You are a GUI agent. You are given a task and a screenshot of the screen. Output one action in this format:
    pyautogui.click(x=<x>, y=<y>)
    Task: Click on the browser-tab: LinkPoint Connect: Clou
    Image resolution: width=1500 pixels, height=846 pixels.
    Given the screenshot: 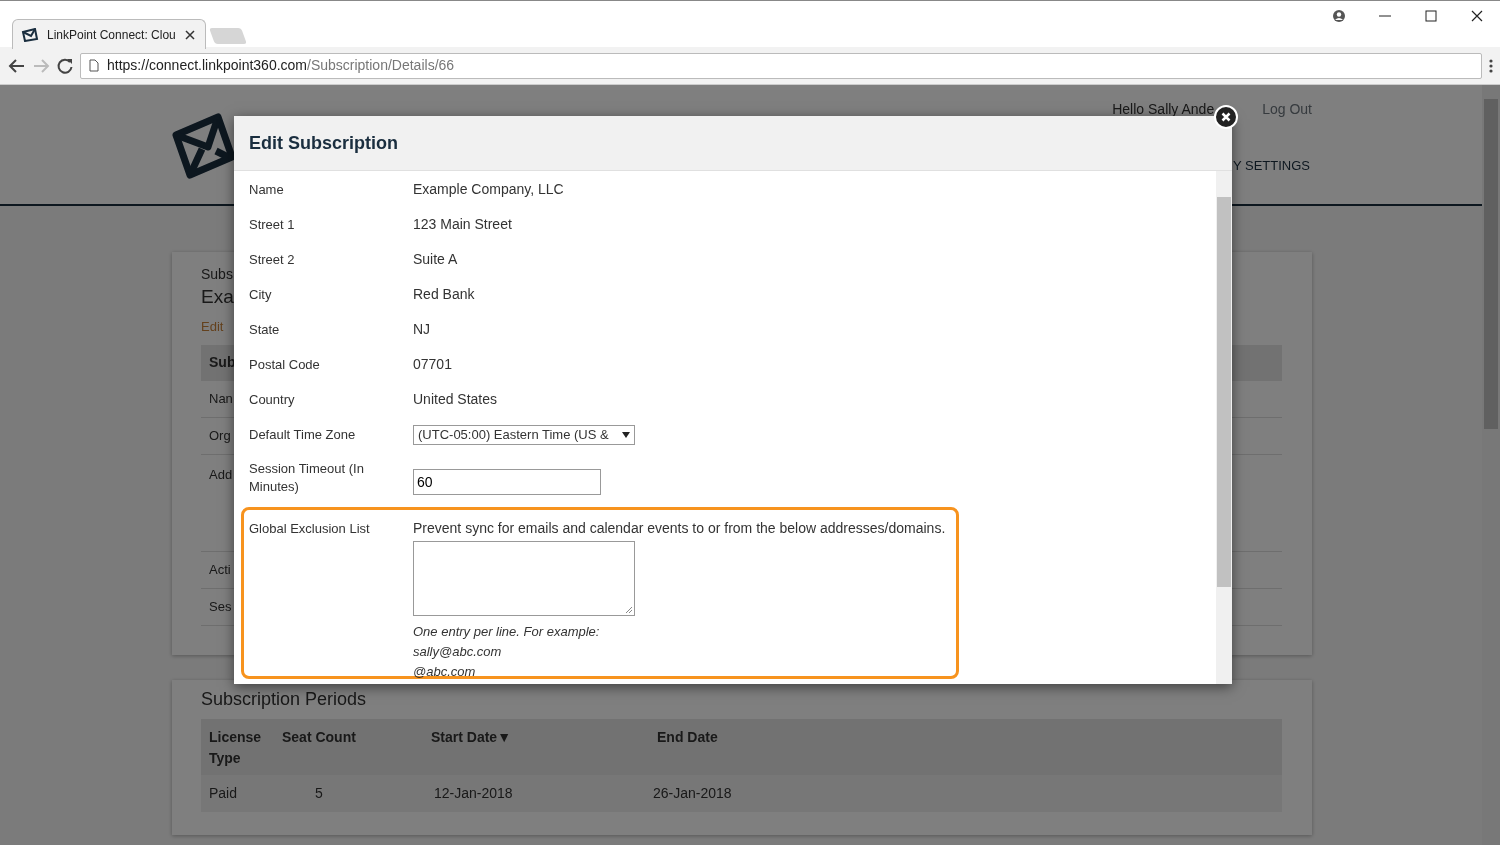 What is the action you would take?
    pyautogui.click(x=109, y=34)
    